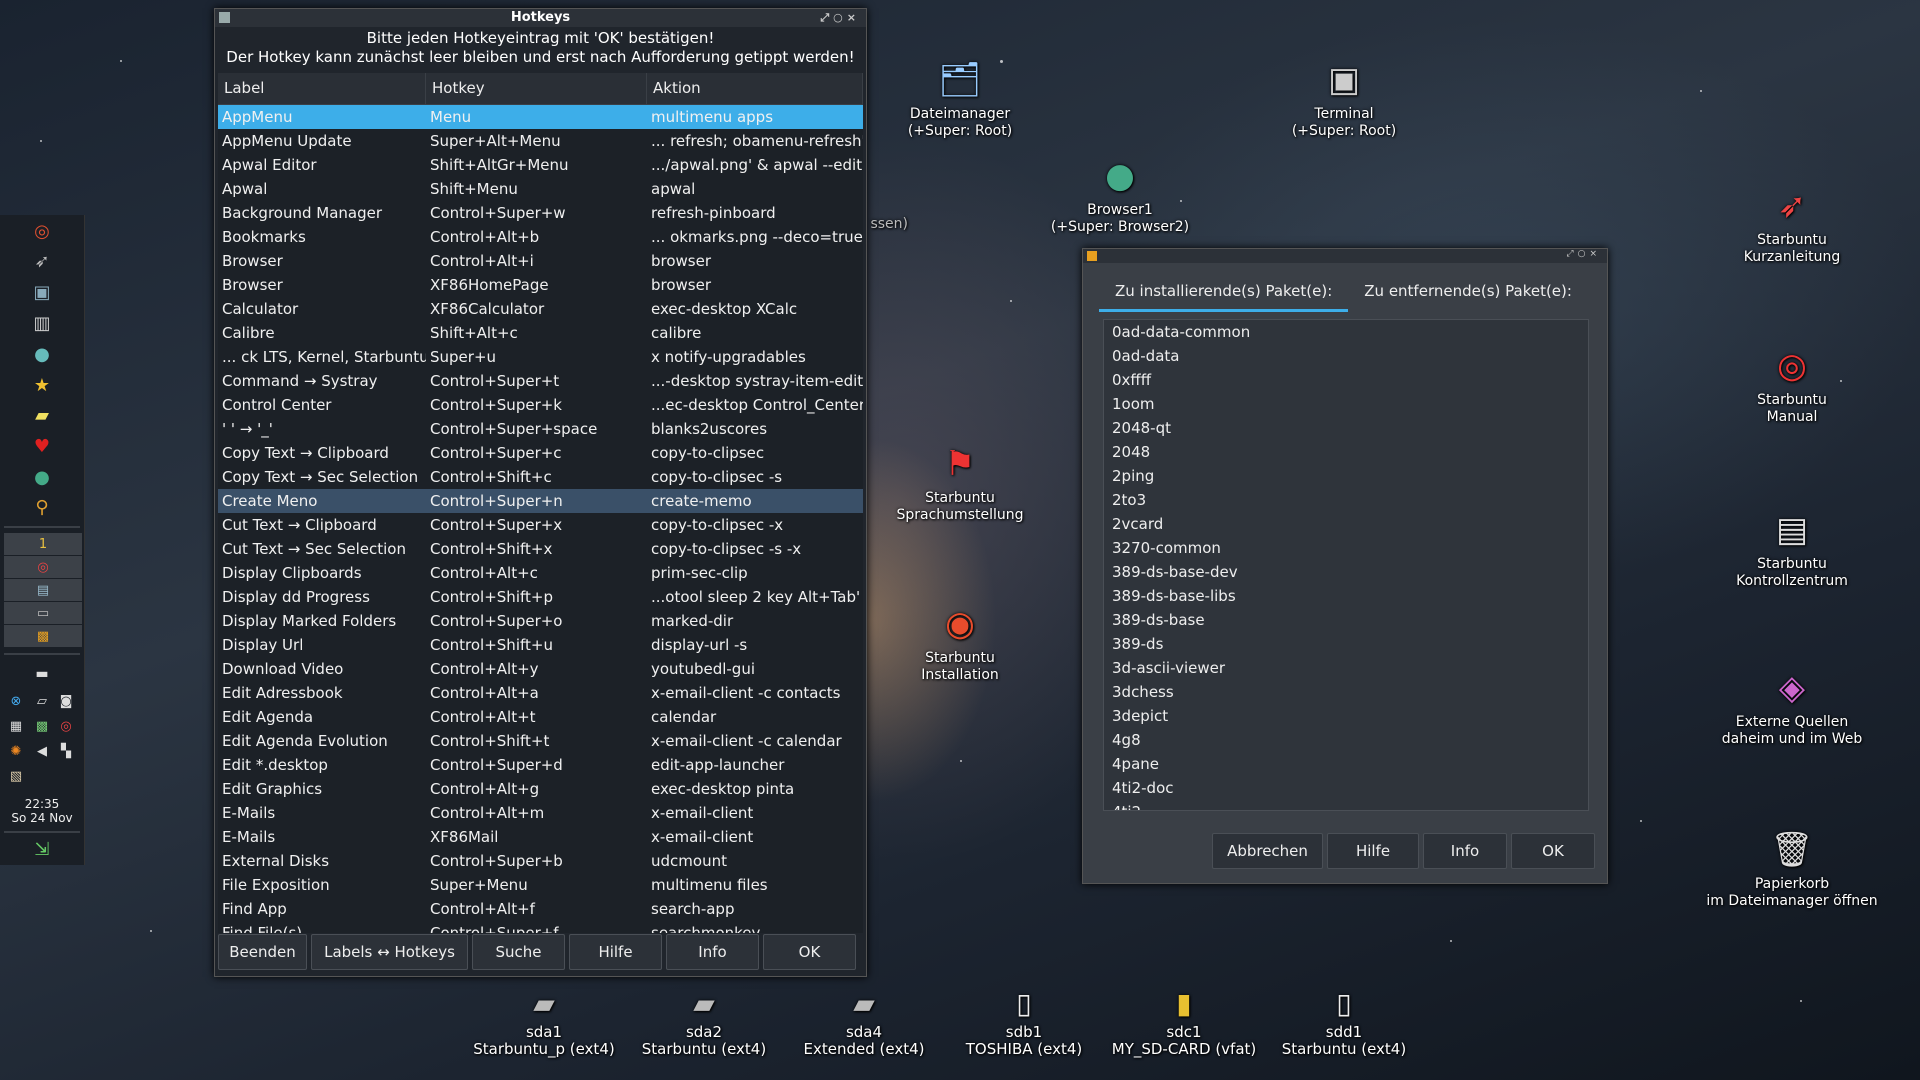 The height and width of the screenshot is (1080, 1920). What do you see at coordinates (42, 385) in the screenshot?
I see `star-icon: ★` at bounding box center [42, 385].